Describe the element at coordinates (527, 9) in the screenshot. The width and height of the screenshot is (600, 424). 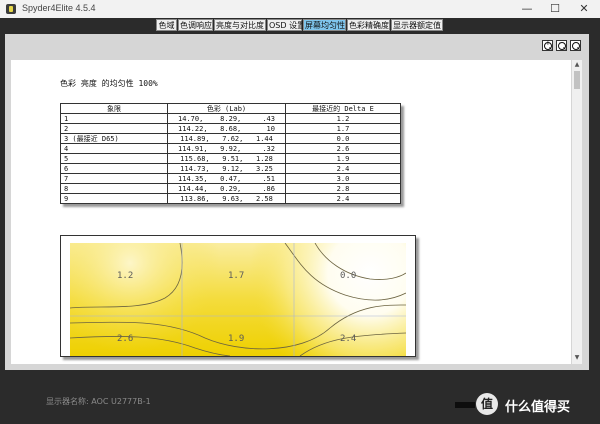
I see `minimize-button: —` at that location.